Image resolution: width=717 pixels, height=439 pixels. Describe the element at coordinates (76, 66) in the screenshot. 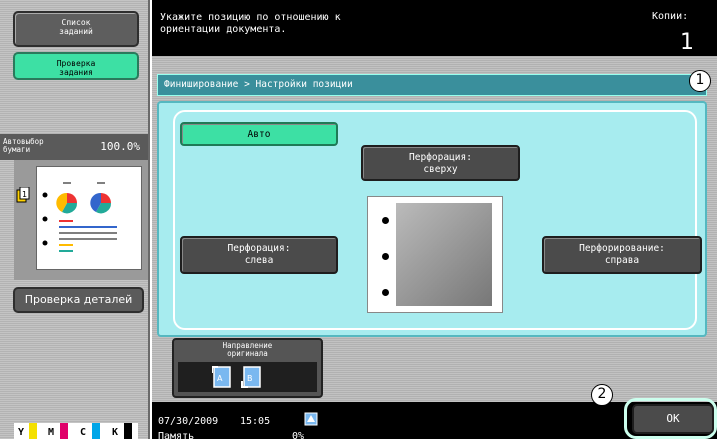

I see `job-check-button: Проверка задания` at that location.